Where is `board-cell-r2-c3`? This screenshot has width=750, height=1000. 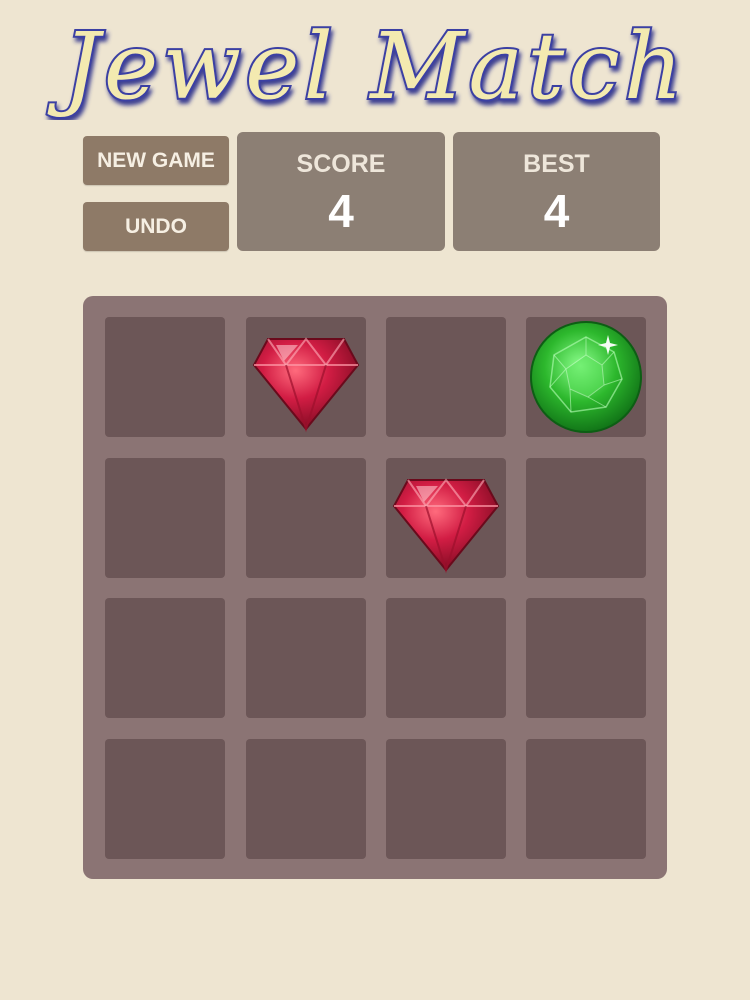 board-cell-r2-c3 is located at coordinates (446, 518).